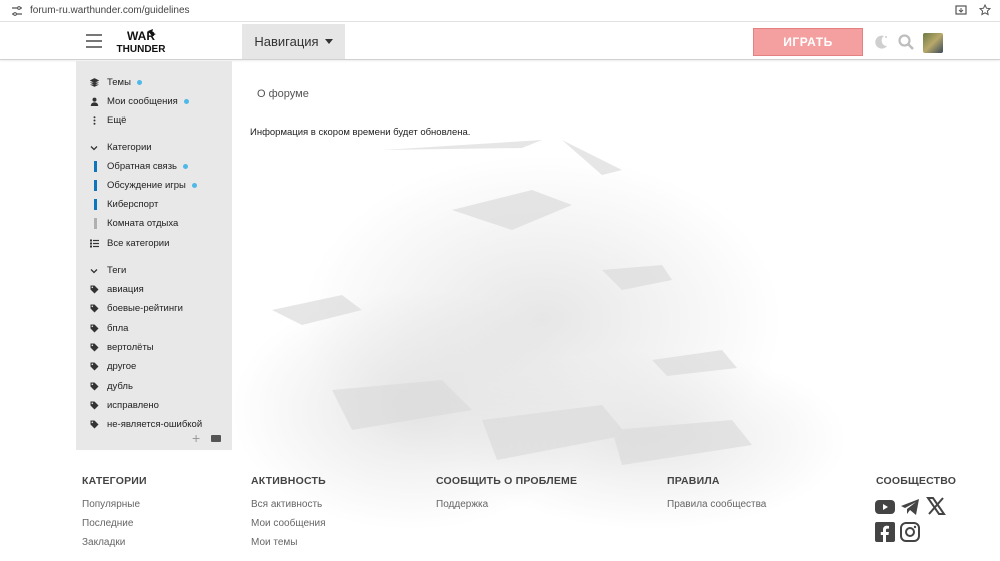  Describe the element at coordinates (114, 542) in the screenshot. I see `footer-link: Закладки` at that location.